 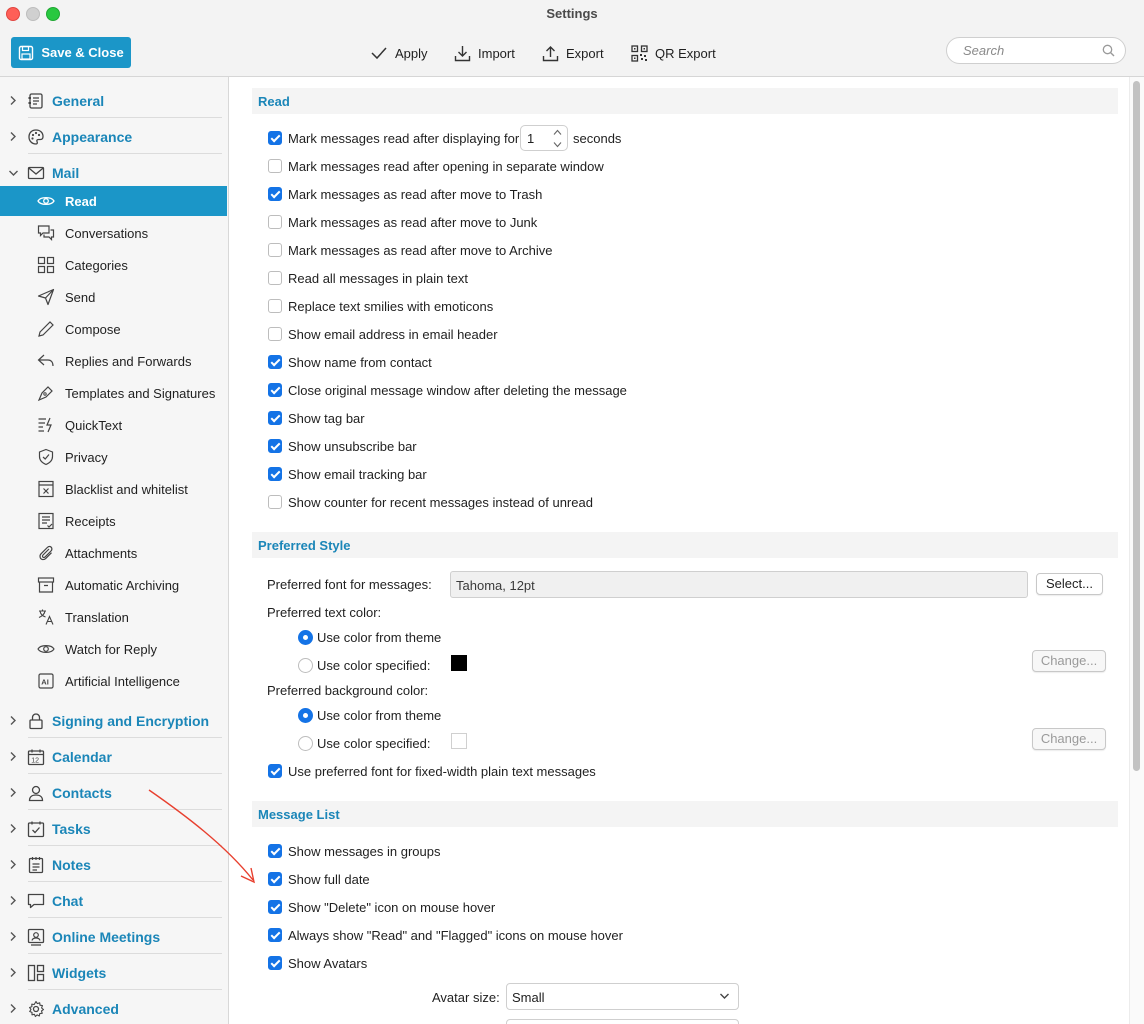 I want to click on sidebar-item-automatic-archiving: Automatic Archiving, so click(x=113, y=585).